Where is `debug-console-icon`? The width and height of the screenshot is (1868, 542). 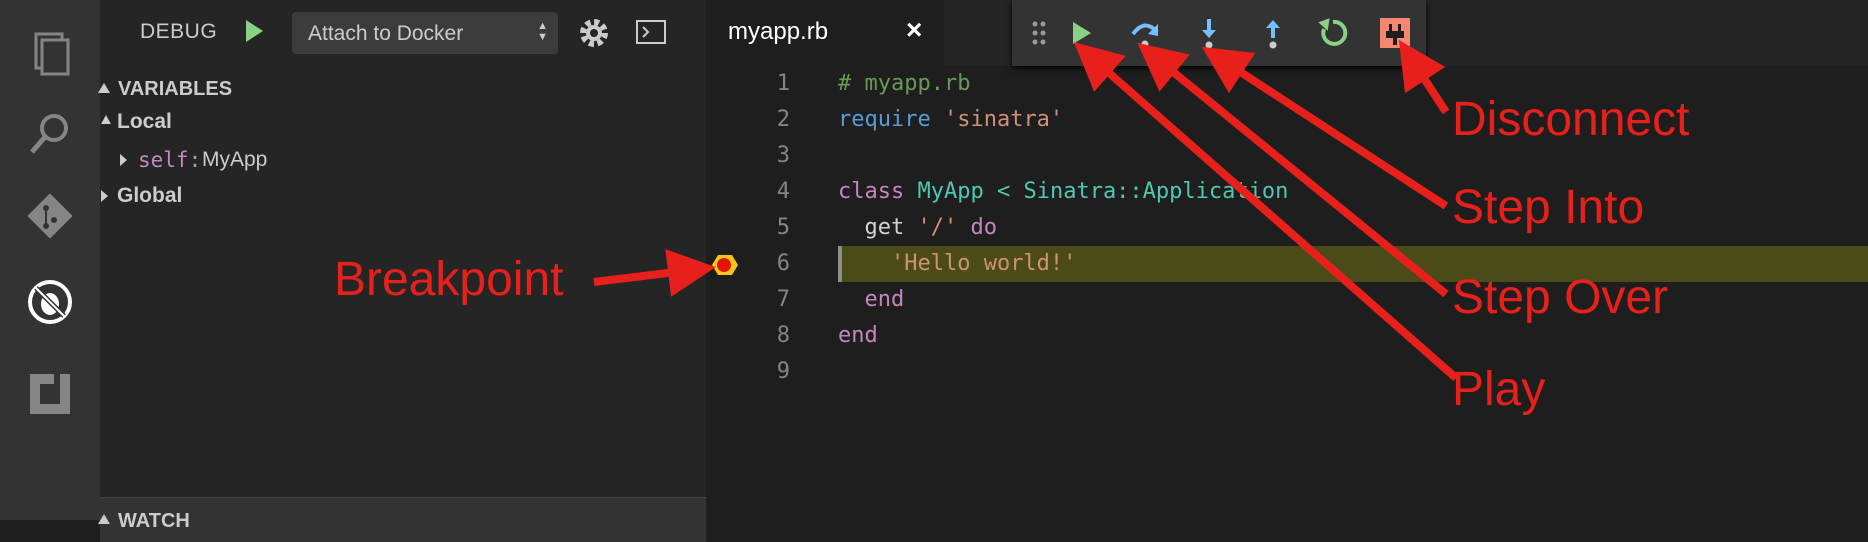 debug-console-icon is located at coordinates (651, 32).